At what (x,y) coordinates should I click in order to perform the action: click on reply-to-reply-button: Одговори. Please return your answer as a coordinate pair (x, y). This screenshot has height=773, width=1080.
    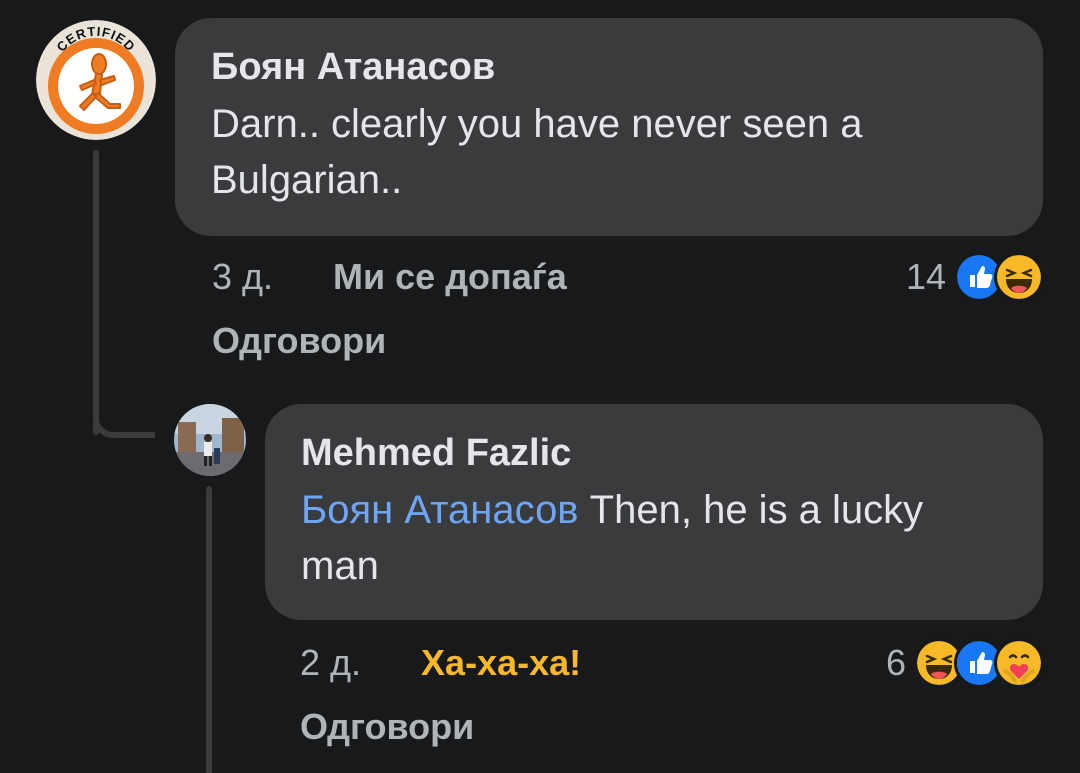
    Looking at the image, I should click on (387, 727).